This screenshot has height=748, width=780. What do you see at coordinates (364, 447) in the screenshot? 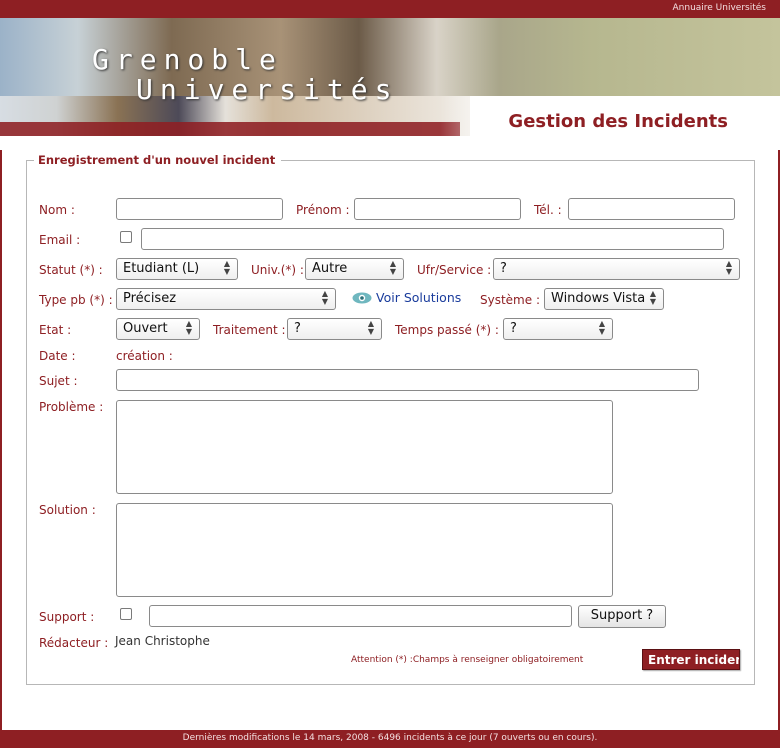
I see `probleme-textarea` at bounding box center [364, 447].